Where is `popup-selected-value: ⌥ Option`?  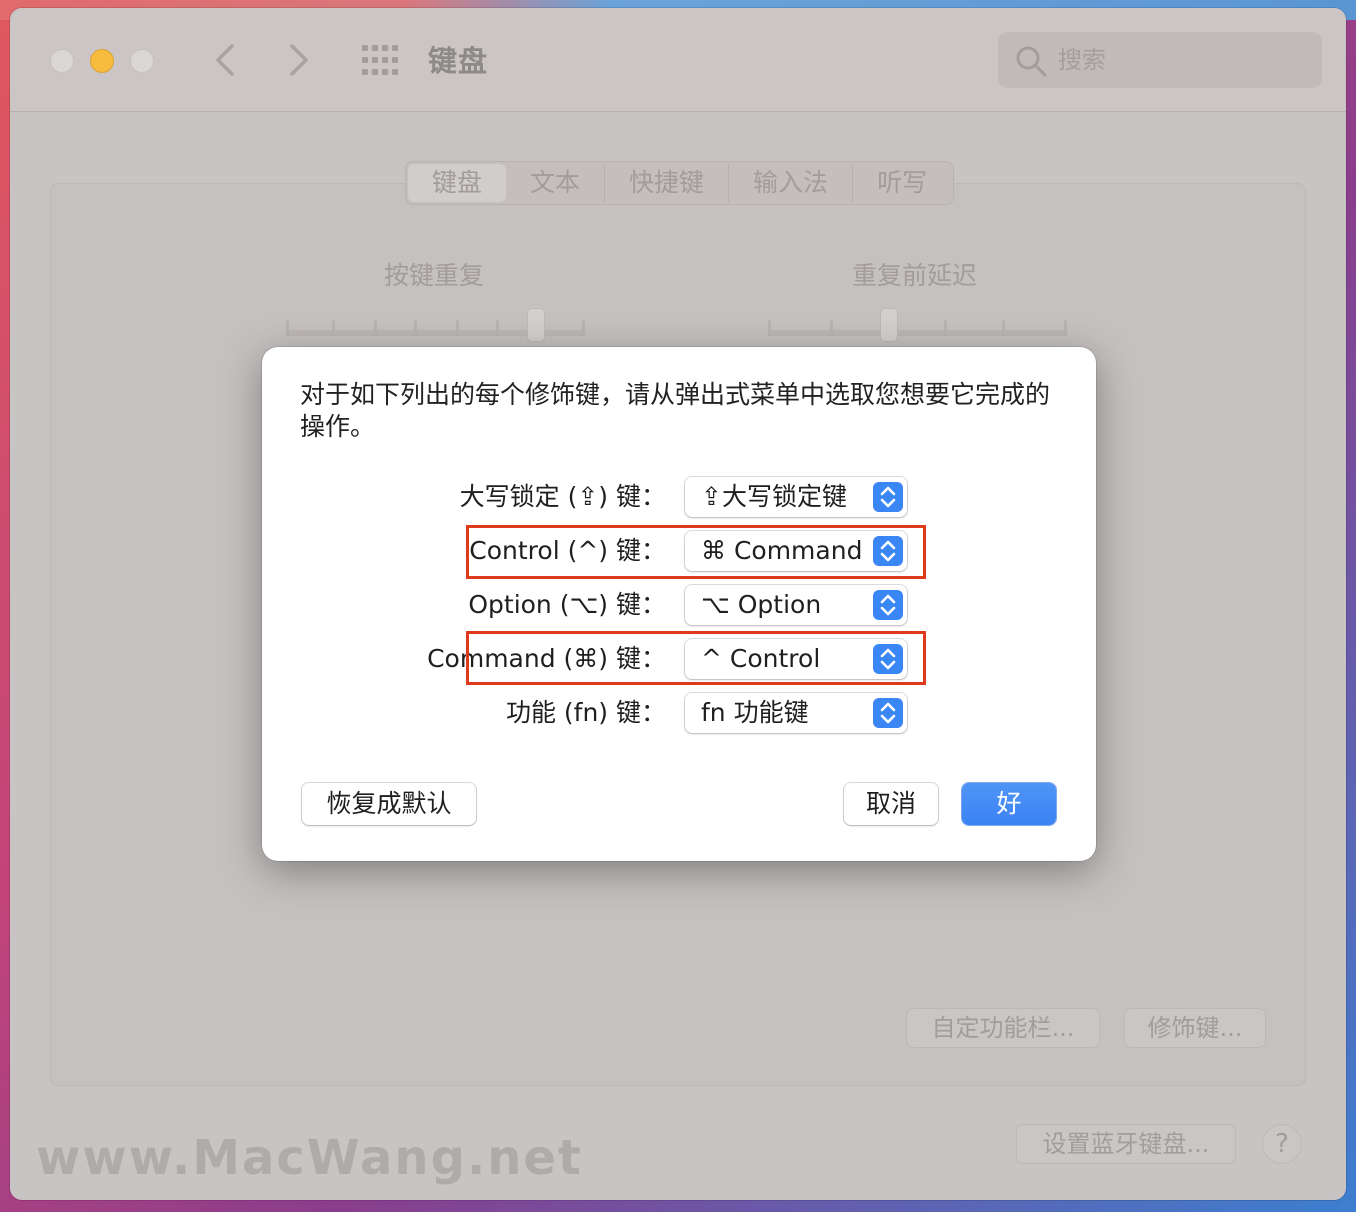 popup-selected-value: ⌥ Option is located at coordinates (761, 604).